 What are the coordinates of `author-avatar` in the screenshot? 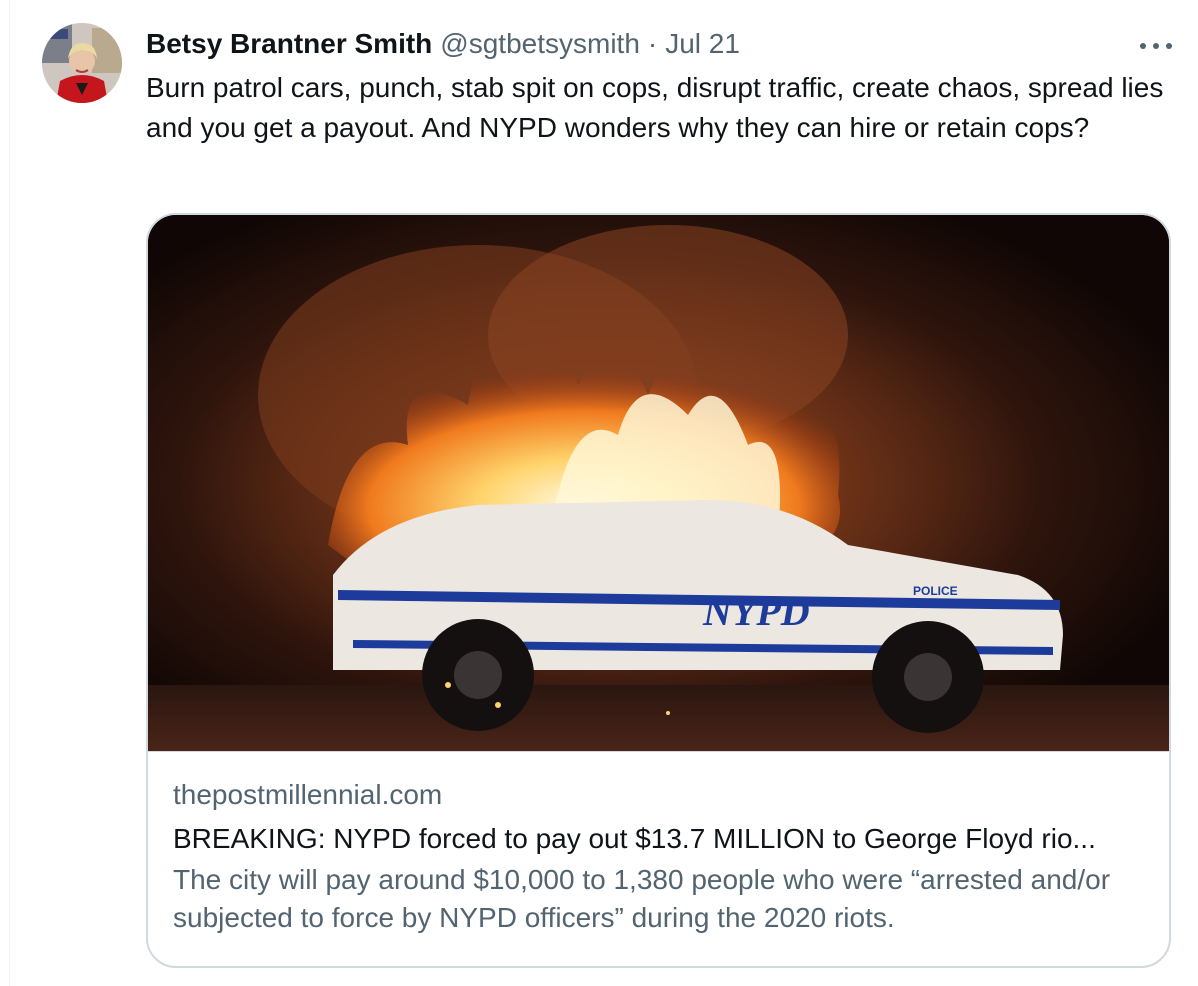 It's located at (82, 63).